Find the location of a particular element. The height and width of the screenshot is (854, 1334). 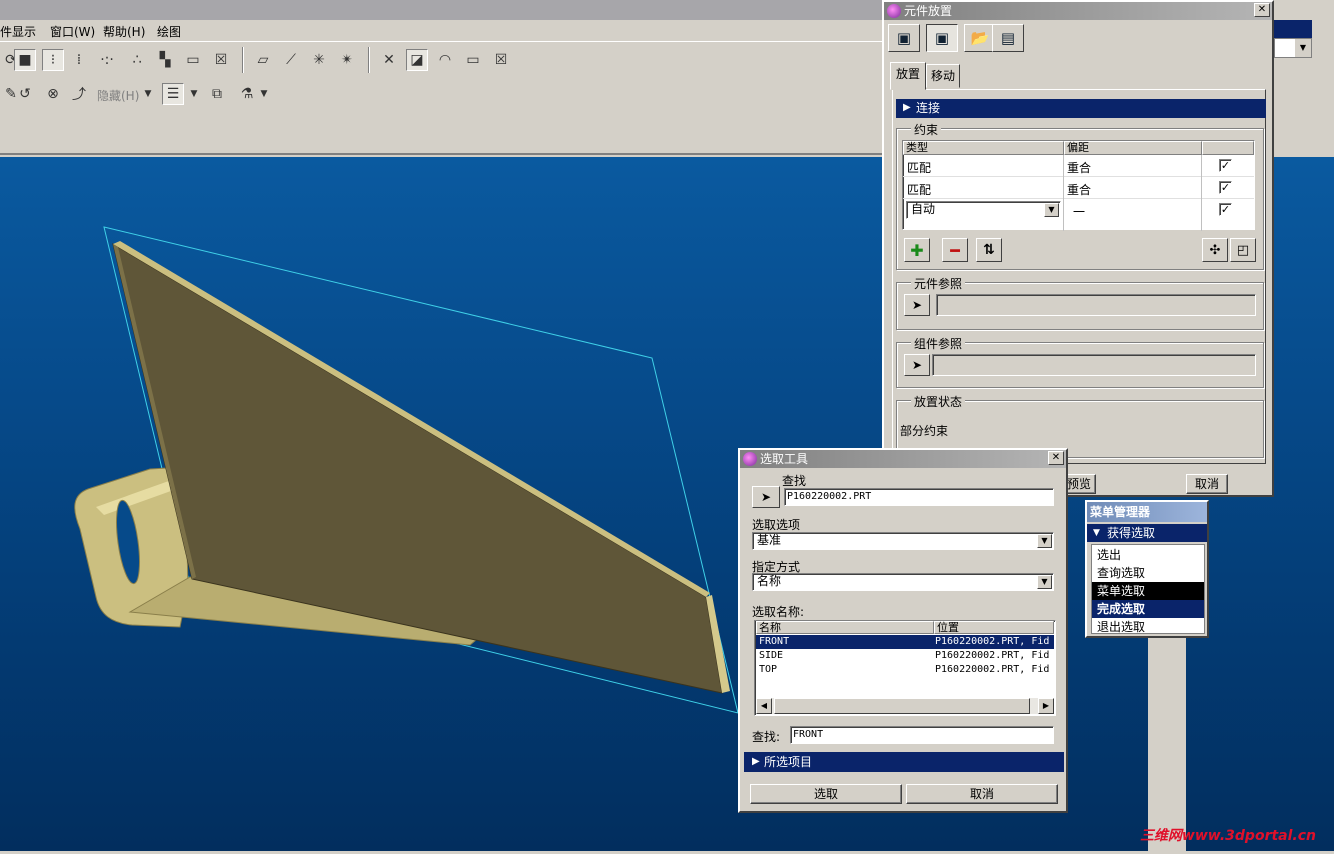

separate-window-icon: ▣ is located at coordinates (942, 38).